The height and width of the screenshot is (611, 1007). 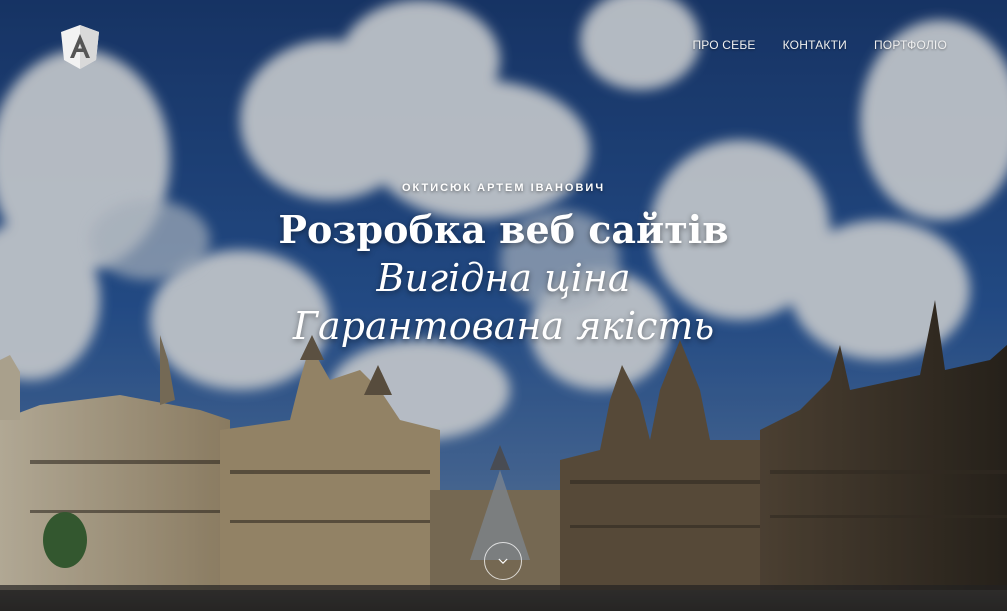 What do you see at coordinates (910, 45) in the screenshot?
I see `nav-link-portfolio: ПОРТФОЛІО` at bounding box center [910, 45].